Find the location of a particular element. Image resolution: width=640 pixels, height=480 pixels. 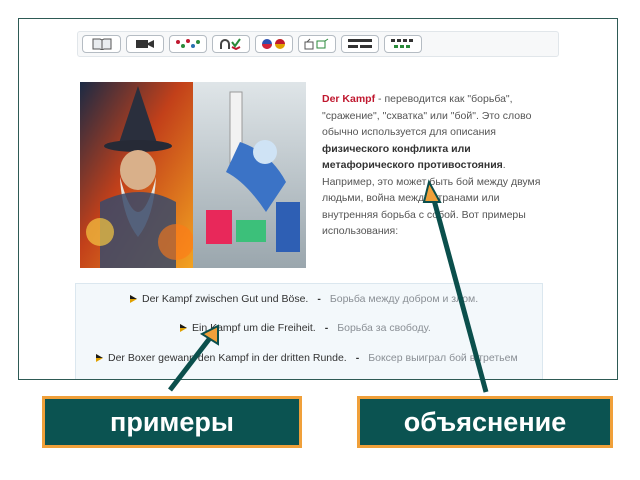

video-camera-icon is located at coordinates (145, 44).